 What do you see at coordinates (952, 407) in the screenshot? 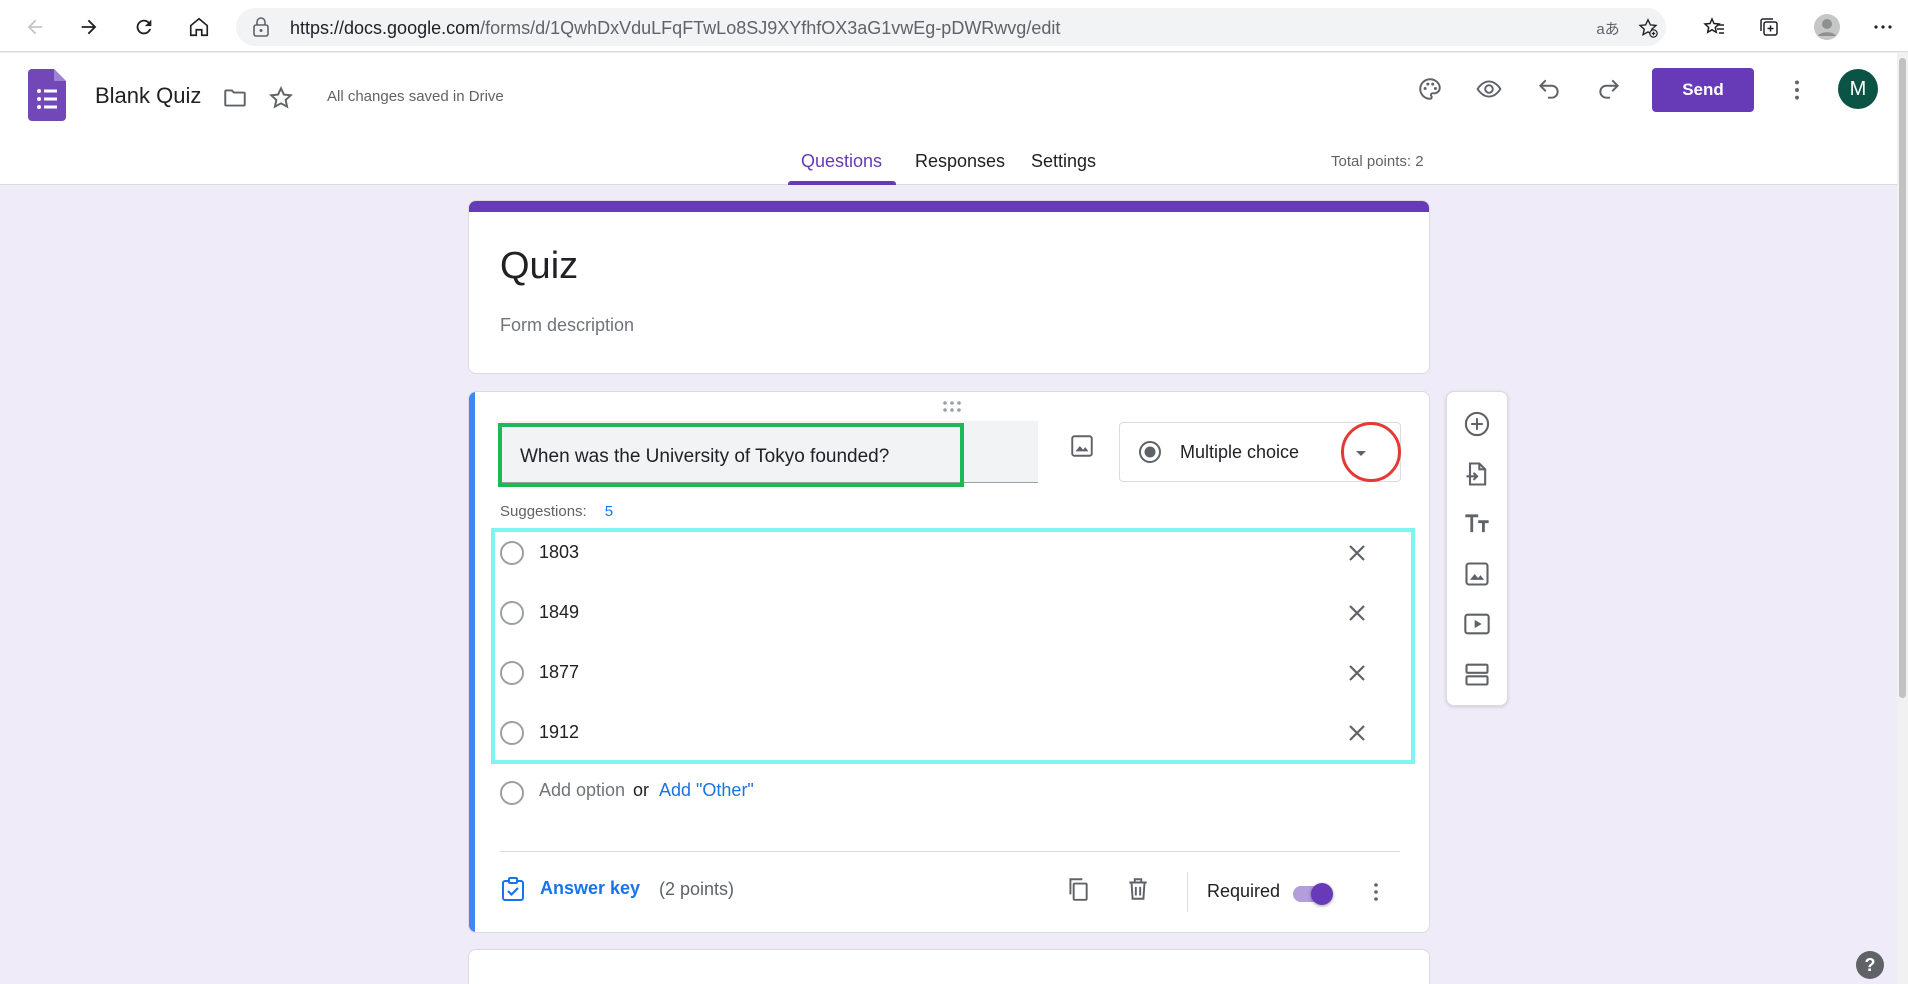
I see `drag-handle-icon` at bounding box center [952, 407].